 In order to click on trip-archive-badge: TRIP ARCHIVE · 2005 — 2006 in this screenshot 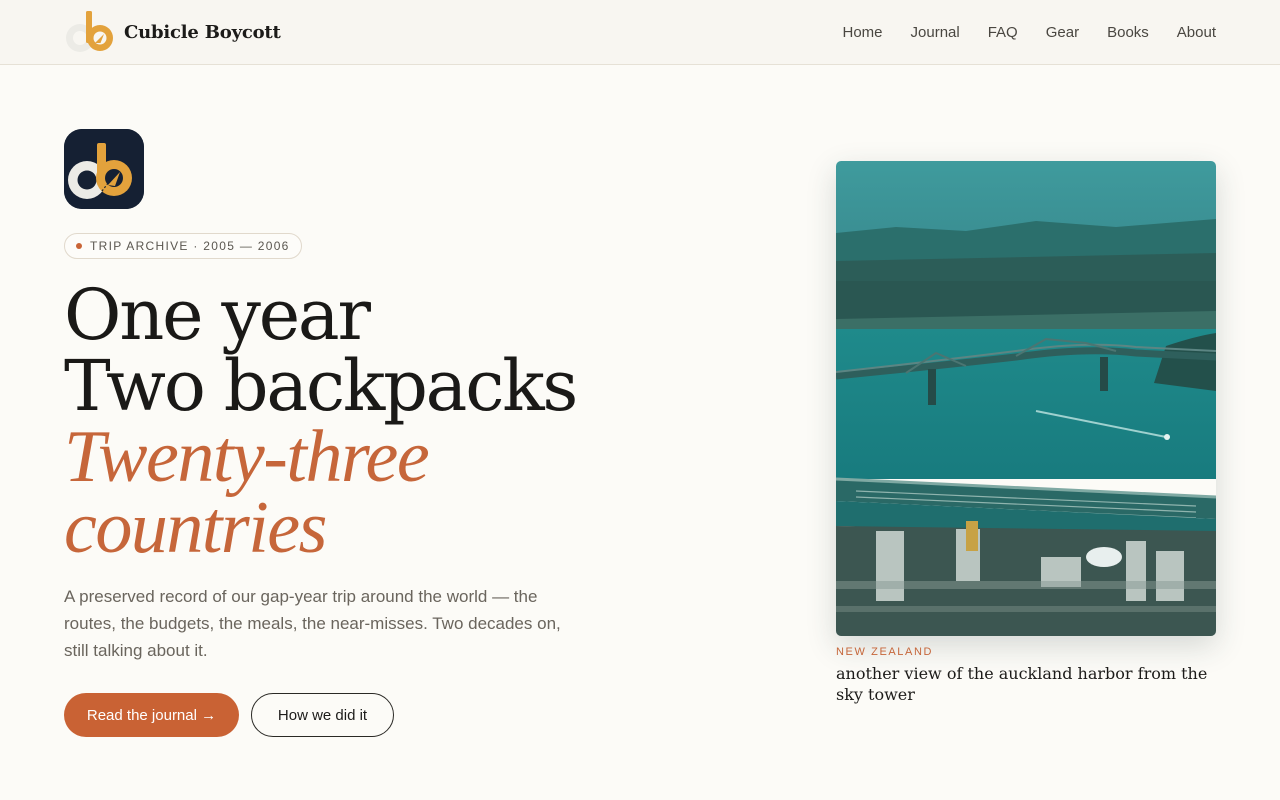, I will do `click(183, 246)`.